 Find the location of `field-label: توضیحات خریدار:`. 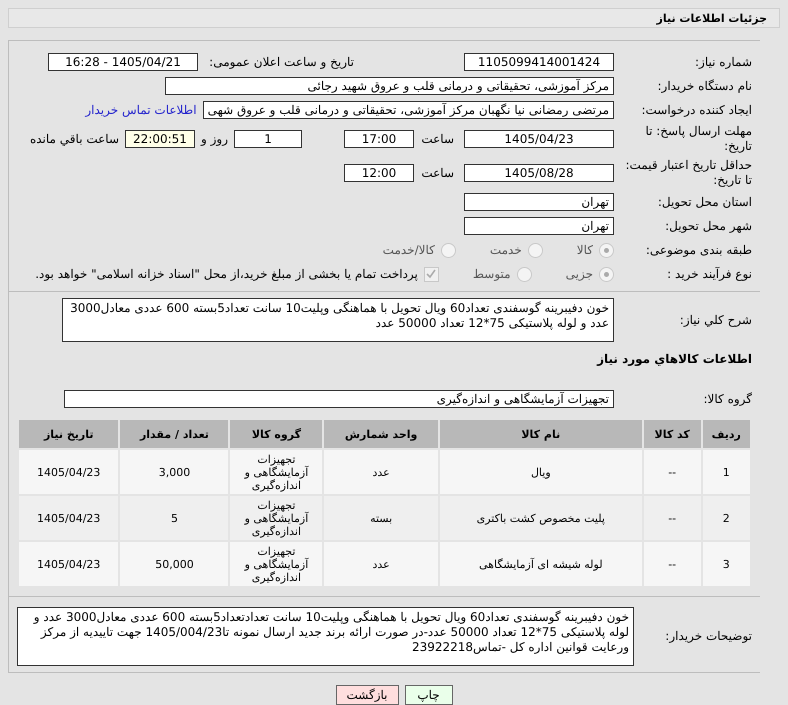

field-label: توضیحات خریدار: is located at coordinates (708, 636).